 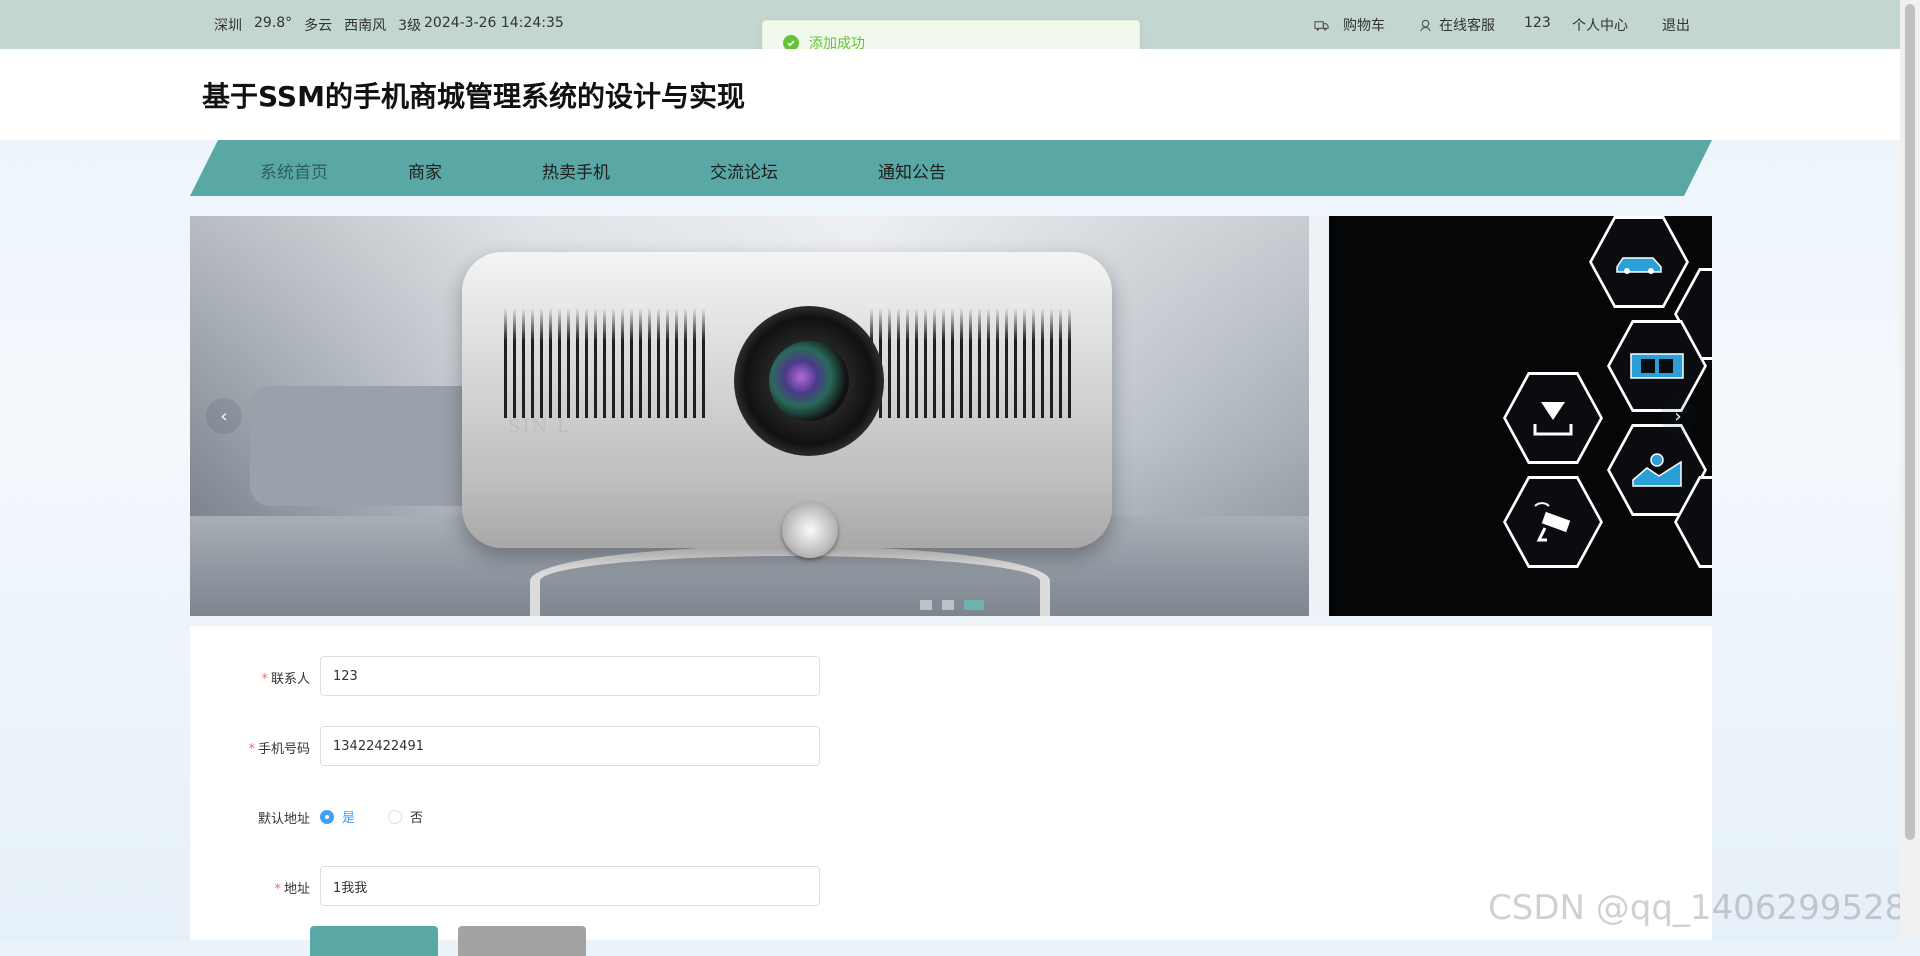 I want to click on weather-info: 深圳 29.8° 多云 西南风 3级, so click(x=317, y=25).